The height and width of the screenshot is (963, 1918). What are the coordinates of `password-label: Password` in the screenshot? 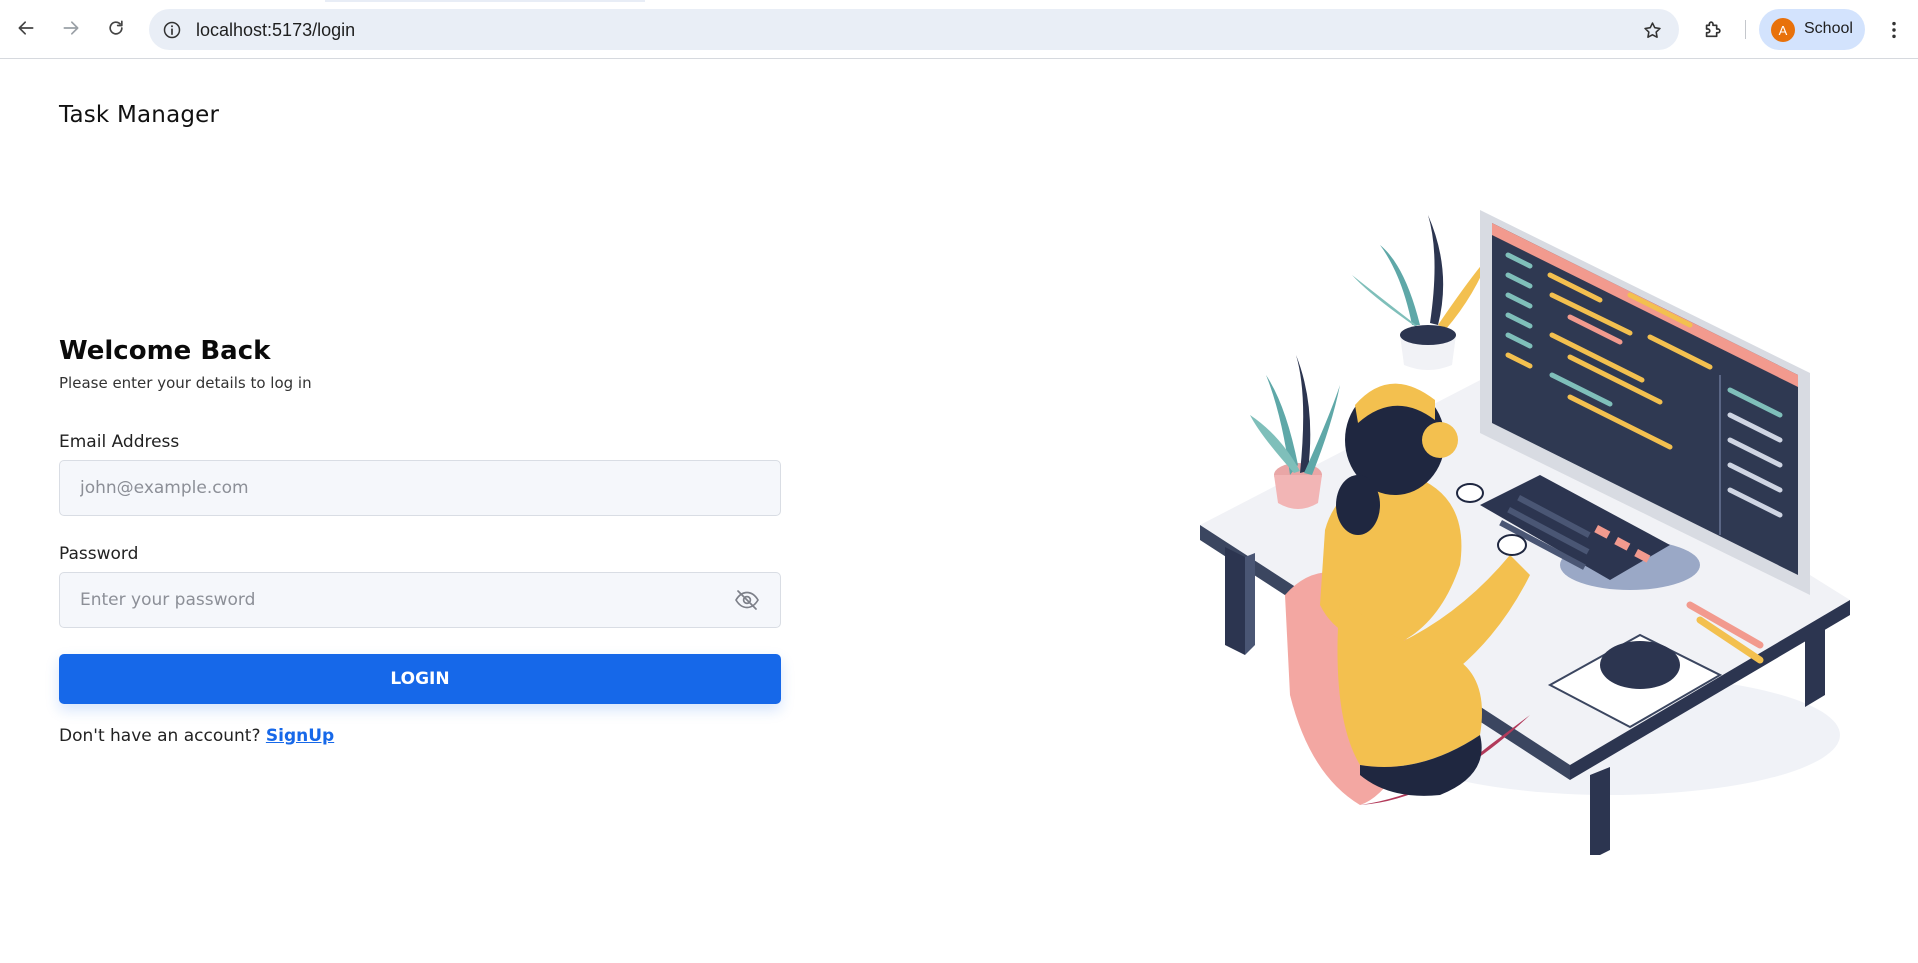 It's located at (99, 554).